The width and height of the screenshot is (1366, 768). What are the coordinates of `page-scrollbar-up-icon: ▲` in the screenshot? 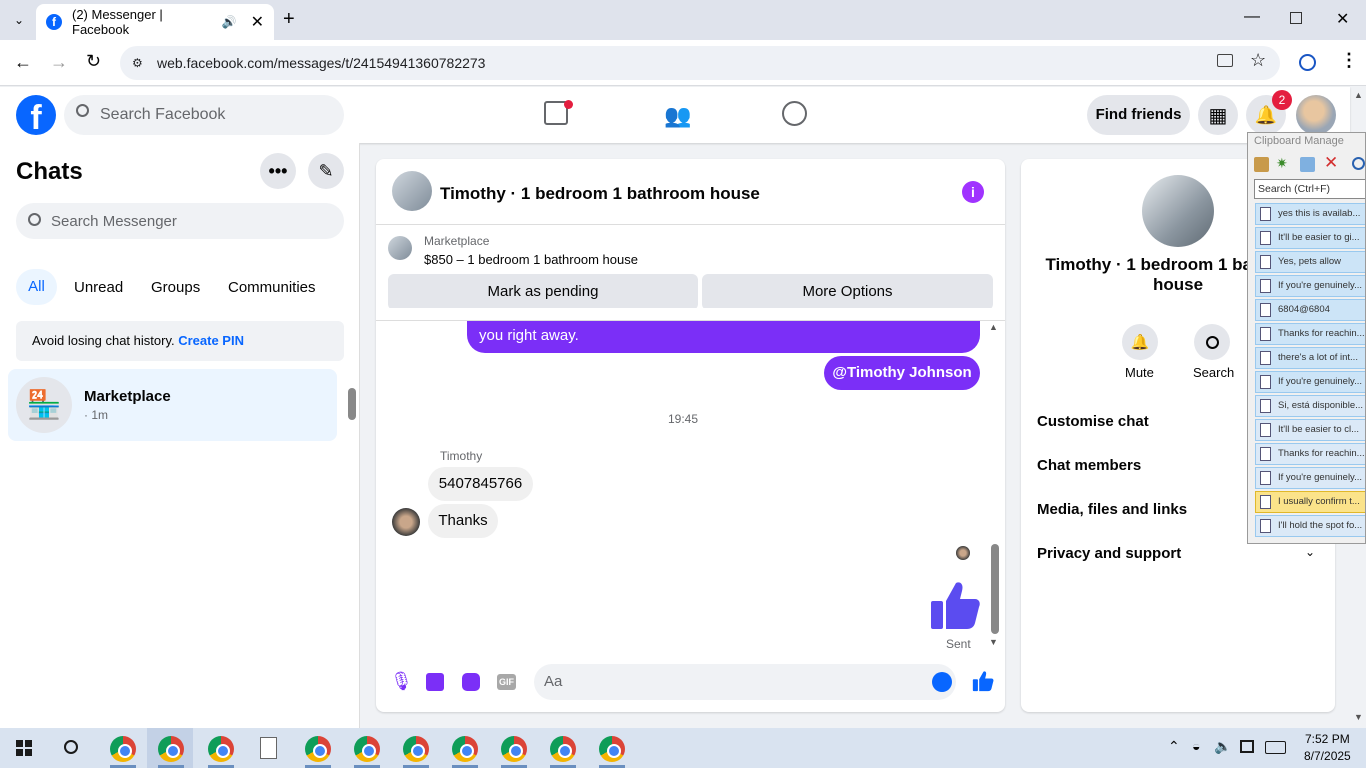 It's located at (1358, 95).